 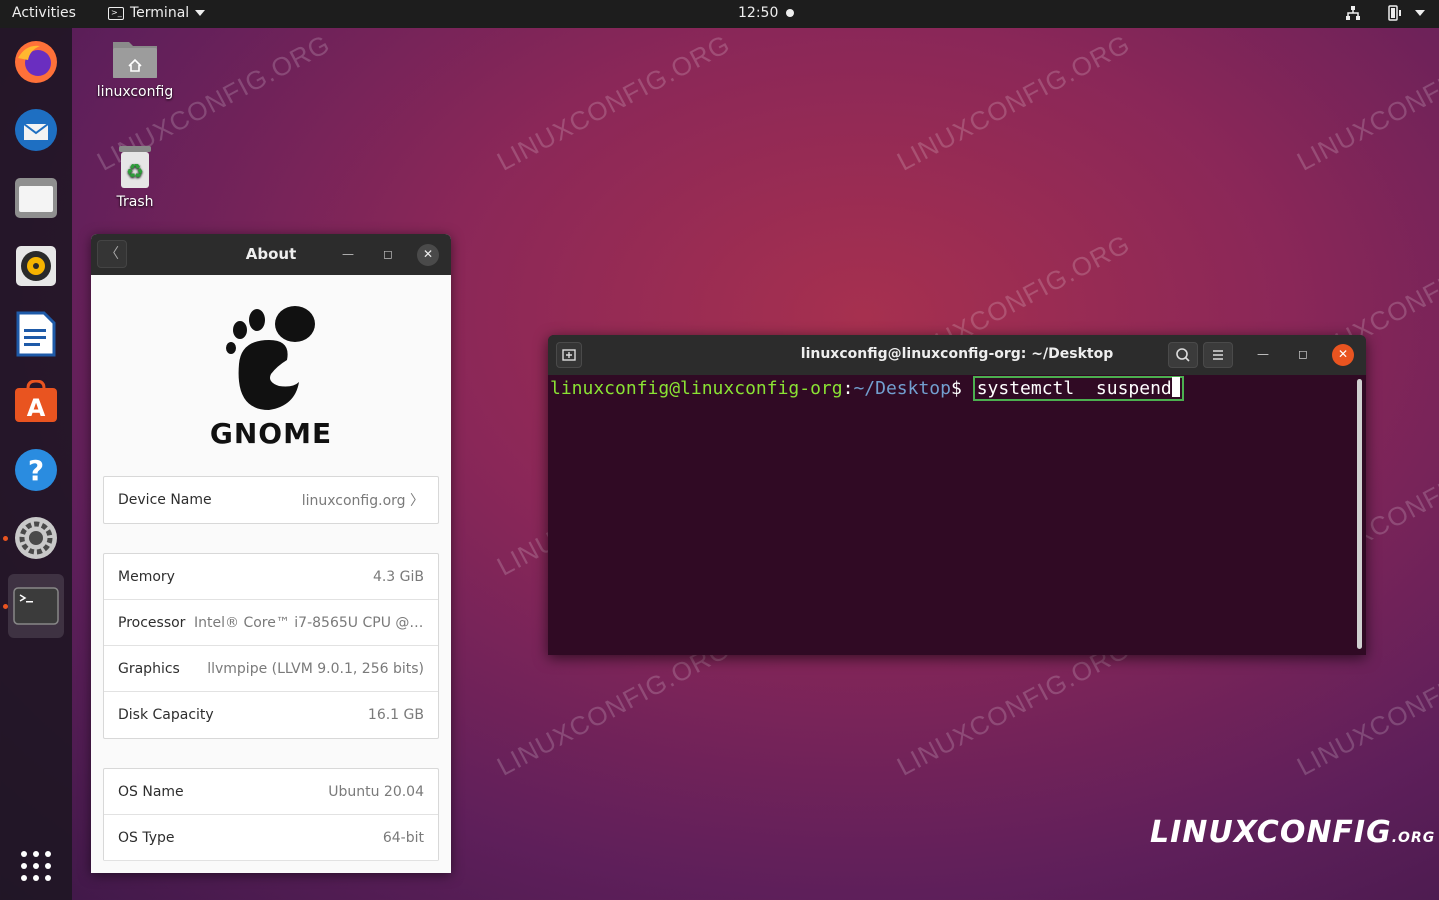 I want to click on terminal-title: linuxconfig@linuxconfig-org: ~/Desktop, so click(x=957, y=354).